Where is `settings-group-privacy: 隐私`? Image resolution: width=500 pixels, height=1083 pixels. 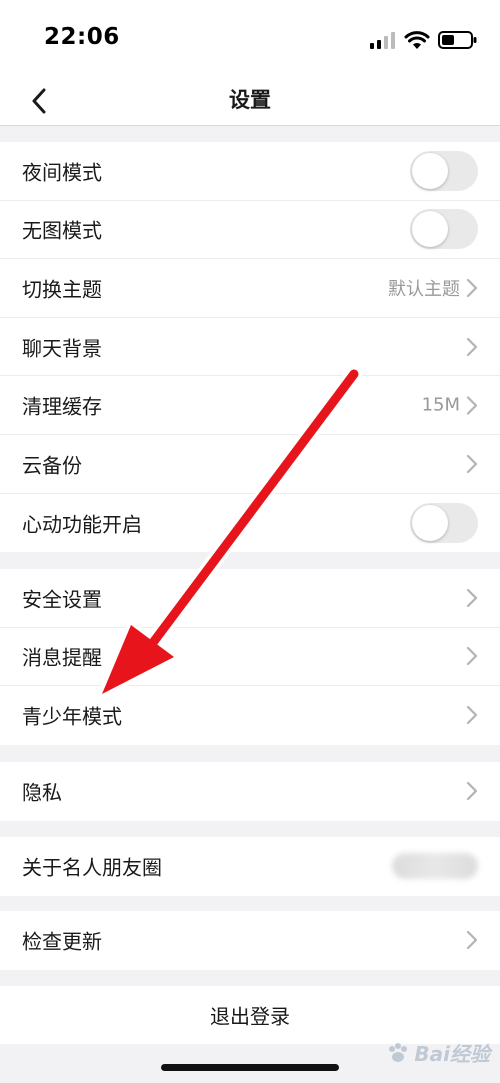 settings-group-privacy: 隐私 is located at coordinates (250, 791).